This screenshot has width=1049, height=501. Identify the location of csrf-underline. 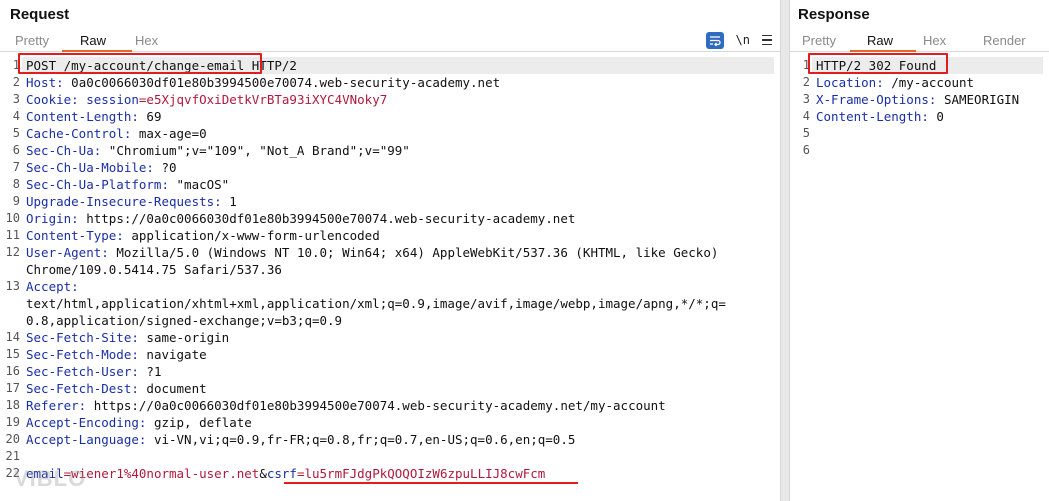
(431, 483).